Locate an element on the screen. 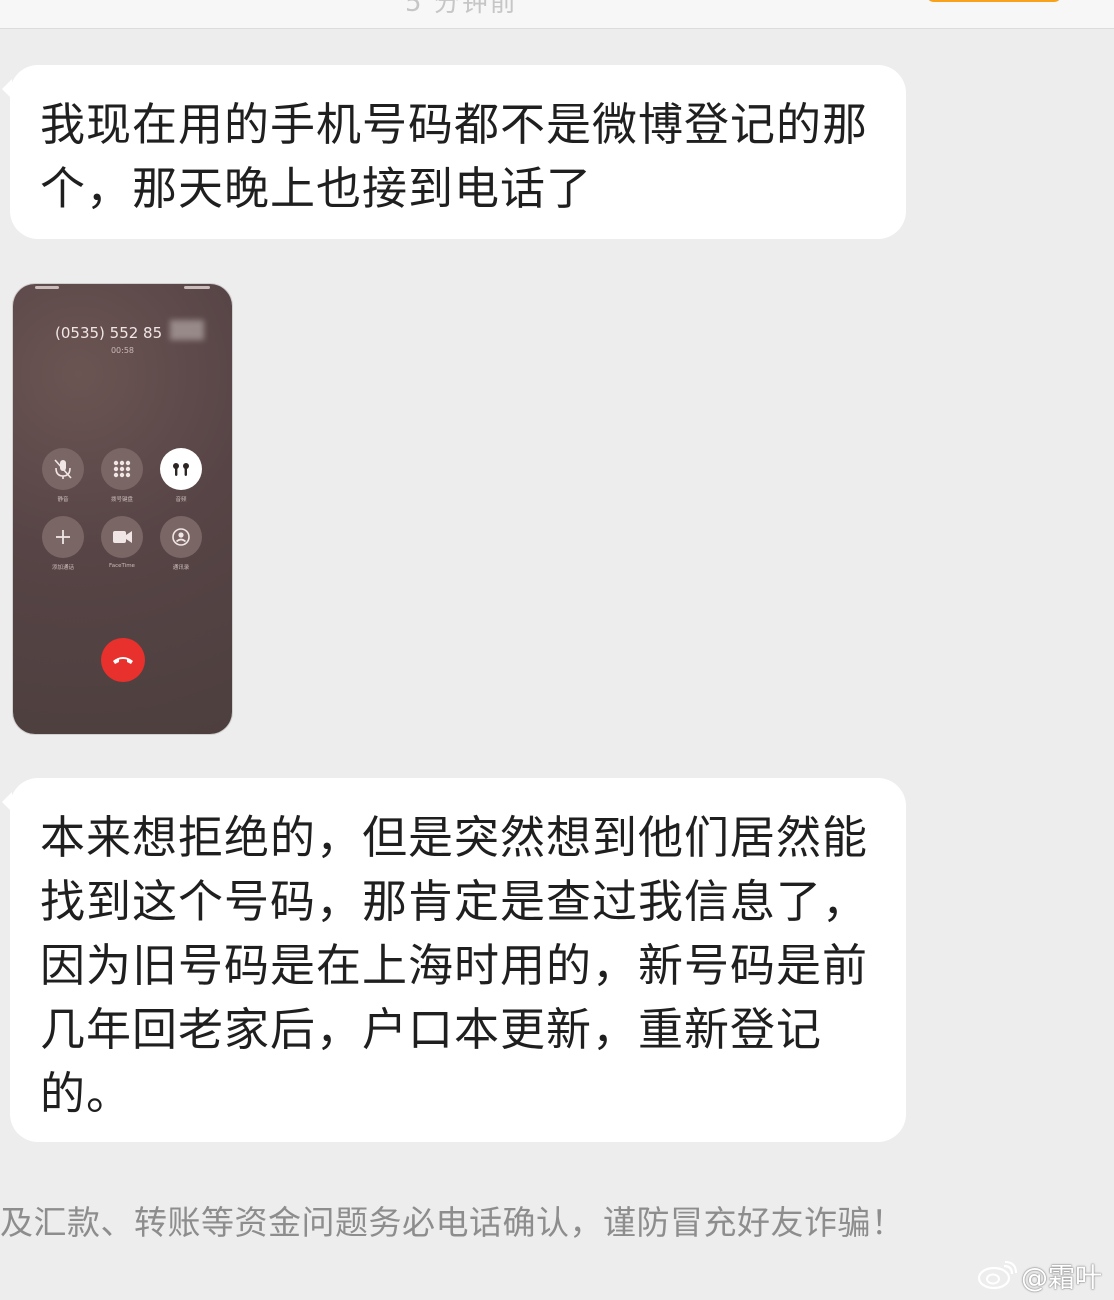 The width and height of the screenshot is (1114, 1300). message-text: 我现在用的手机号码都不是微博登记的那个，那天晚上也接到电话了 is located at coordinates (454, 156).